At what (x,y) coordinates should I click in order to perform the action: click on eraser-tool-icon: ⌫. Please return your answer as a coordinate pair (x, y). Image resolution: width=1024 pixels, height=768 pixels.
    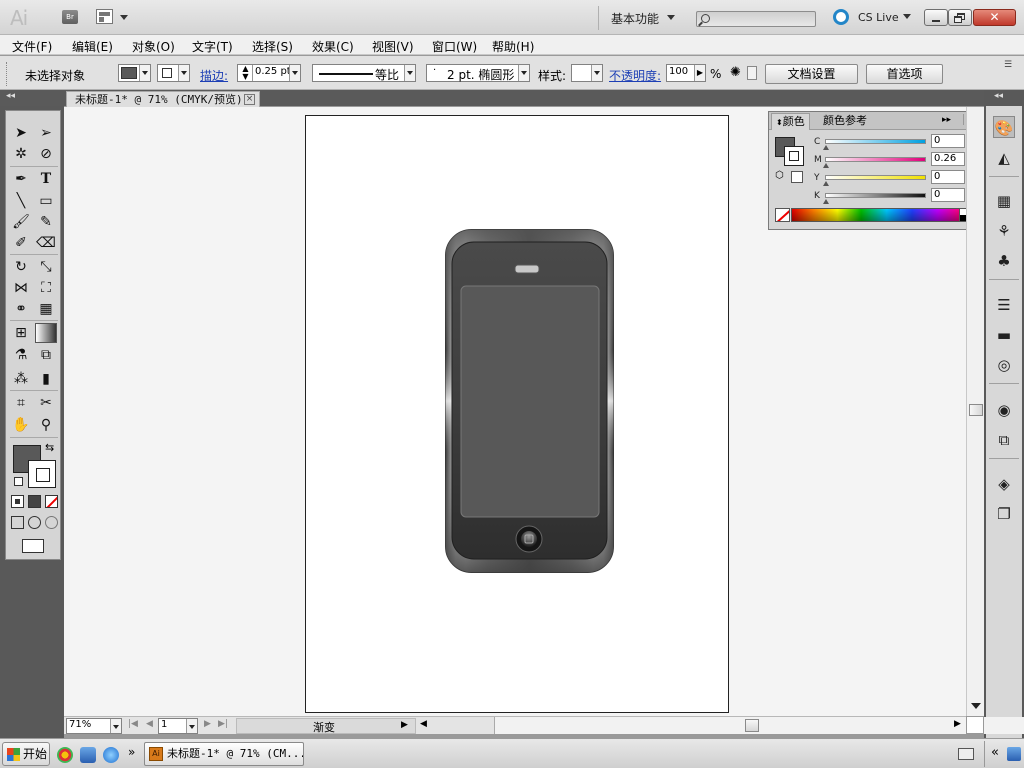
    Looking at the image, I should click on (46, 243).